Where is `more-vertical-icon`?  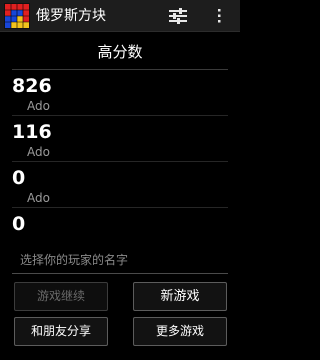
more-vertical-icon is located at coordinates (219, 16).